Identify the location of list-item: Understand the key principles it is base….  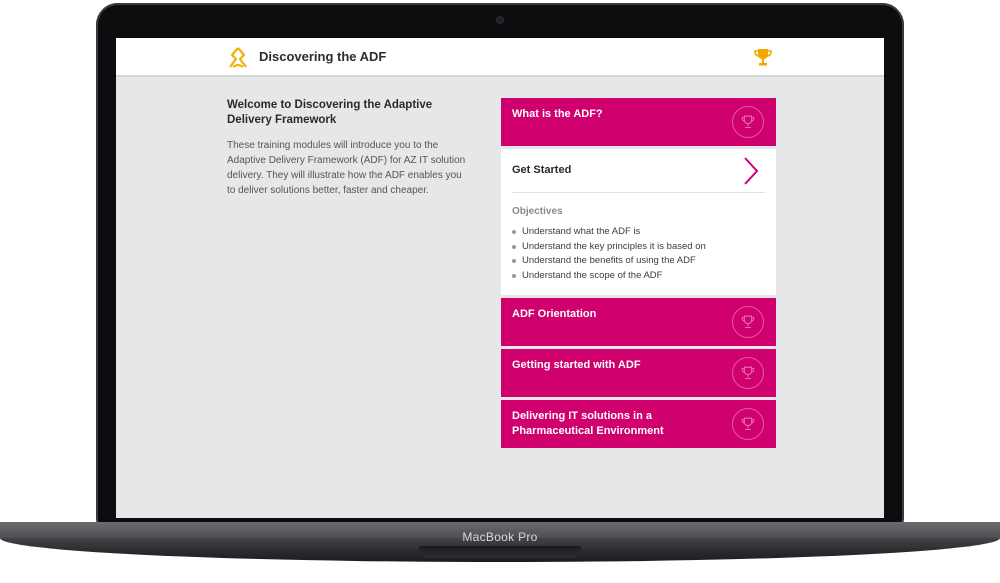
(638, 247).